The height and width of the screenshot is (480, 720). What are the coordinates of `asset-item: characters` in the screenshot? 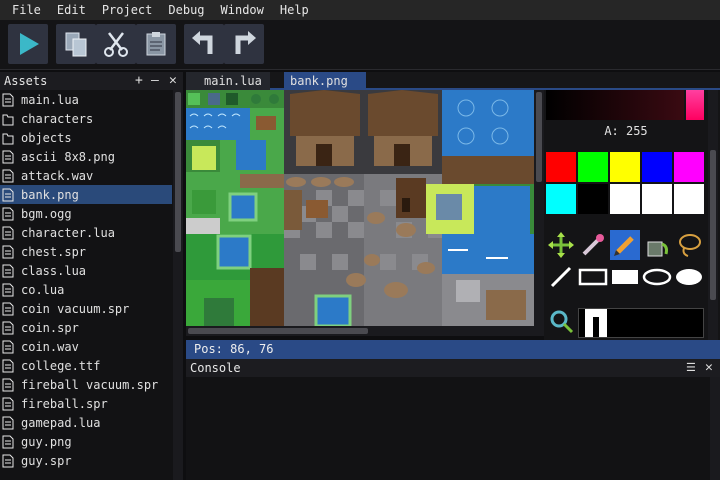 It's located at (86, 118).